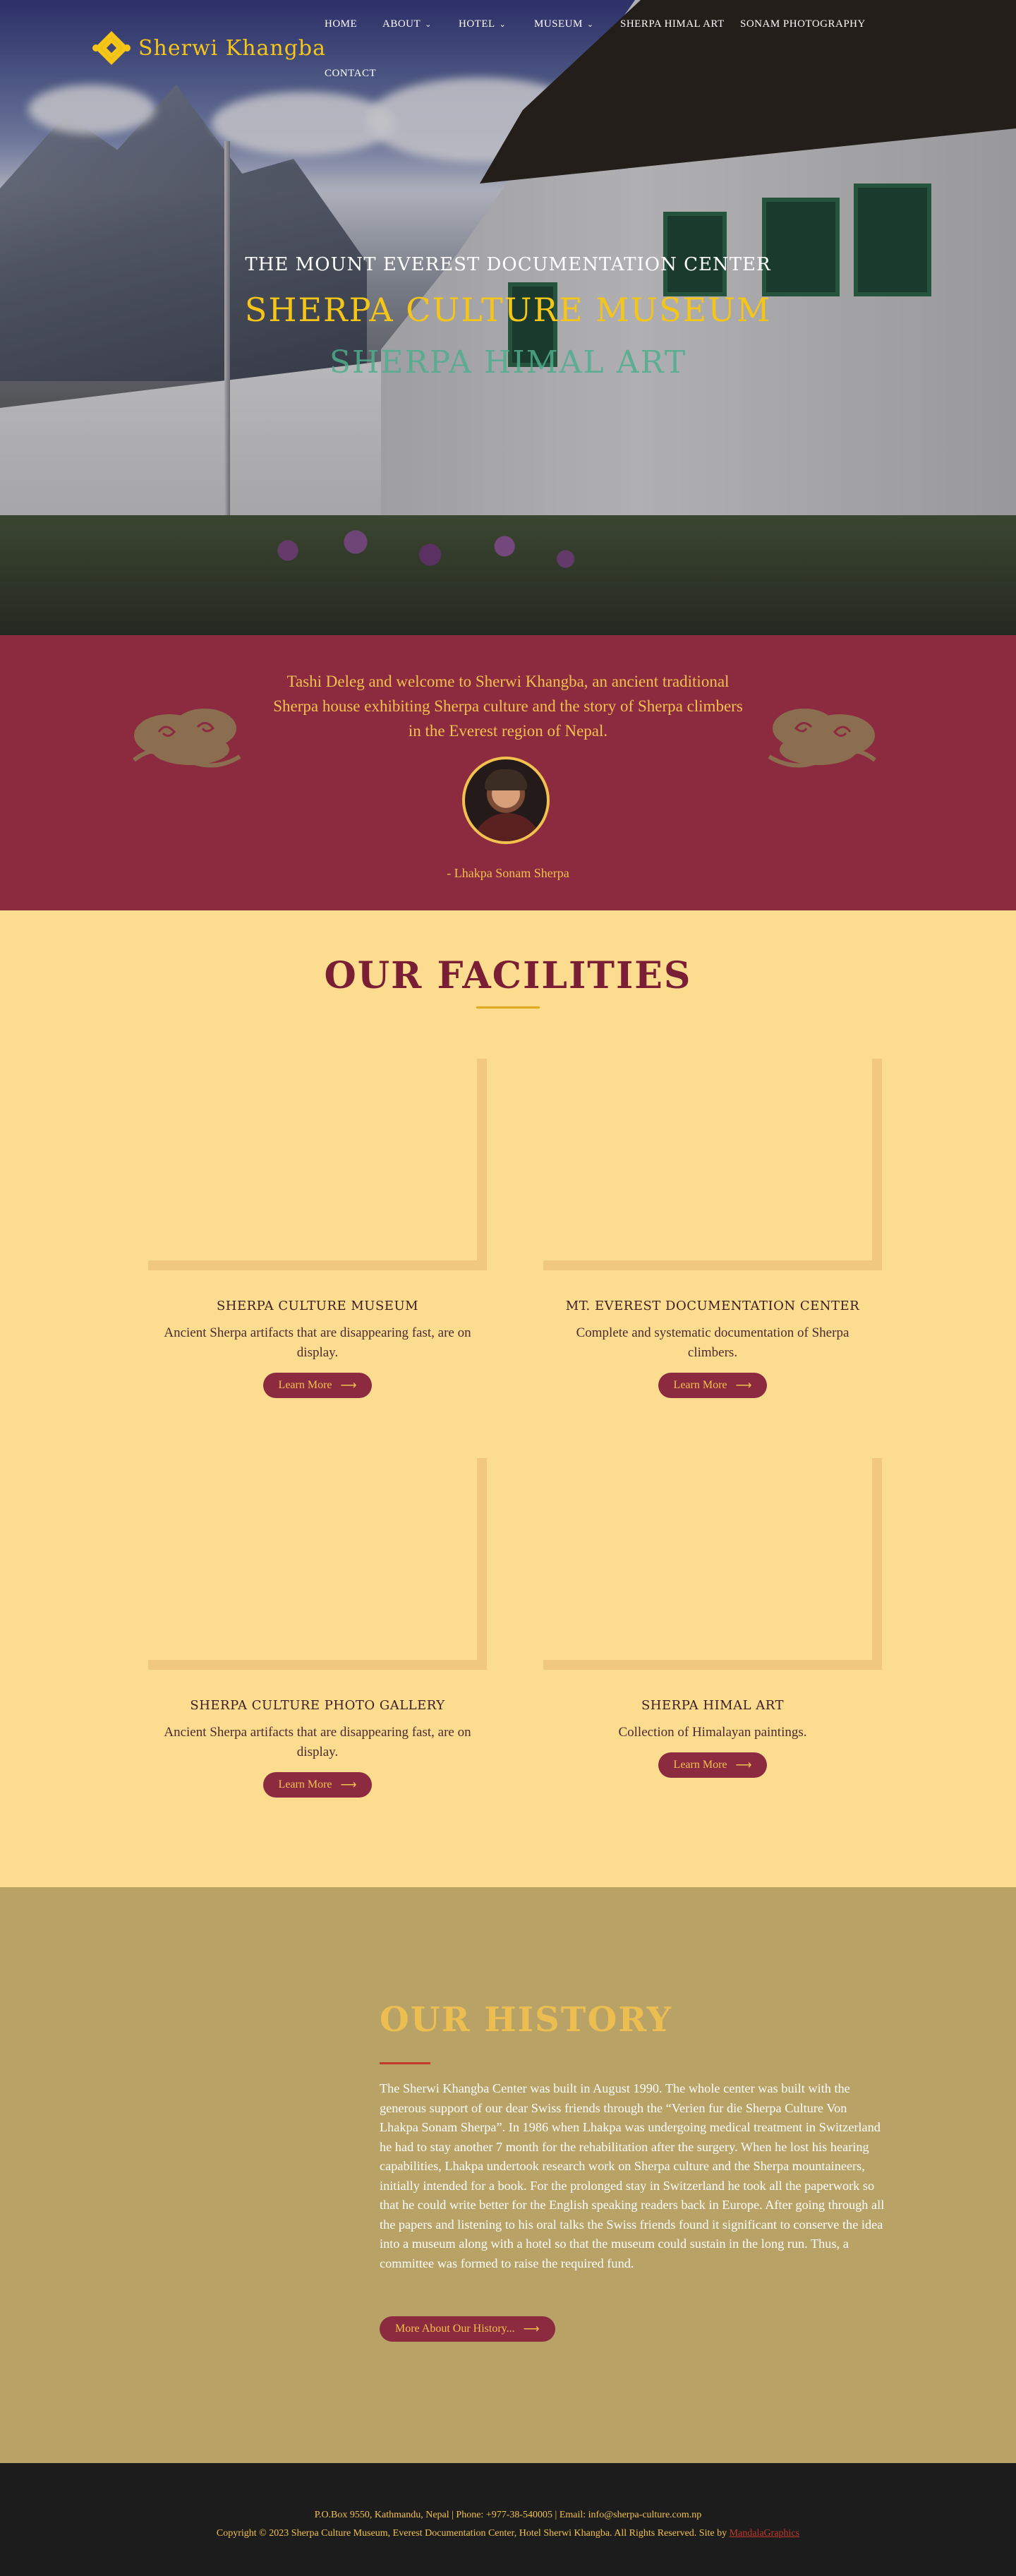 The image size is (1016, 2576). I want to click on brand-logo: Sherwi Khangba, so click(209, 48).